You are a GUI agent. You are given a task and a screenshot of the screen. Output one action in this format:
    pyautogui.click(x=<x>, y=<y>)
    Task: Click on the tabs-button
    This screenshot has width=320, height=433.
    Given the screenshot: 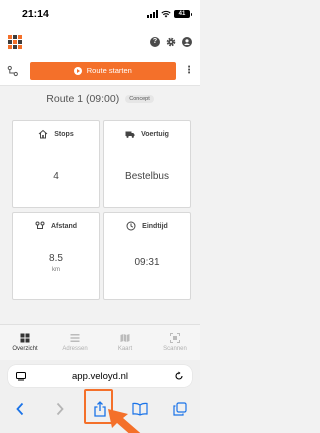 What is the action you would take?
    pyautogui.click(x=180, y=409)
    